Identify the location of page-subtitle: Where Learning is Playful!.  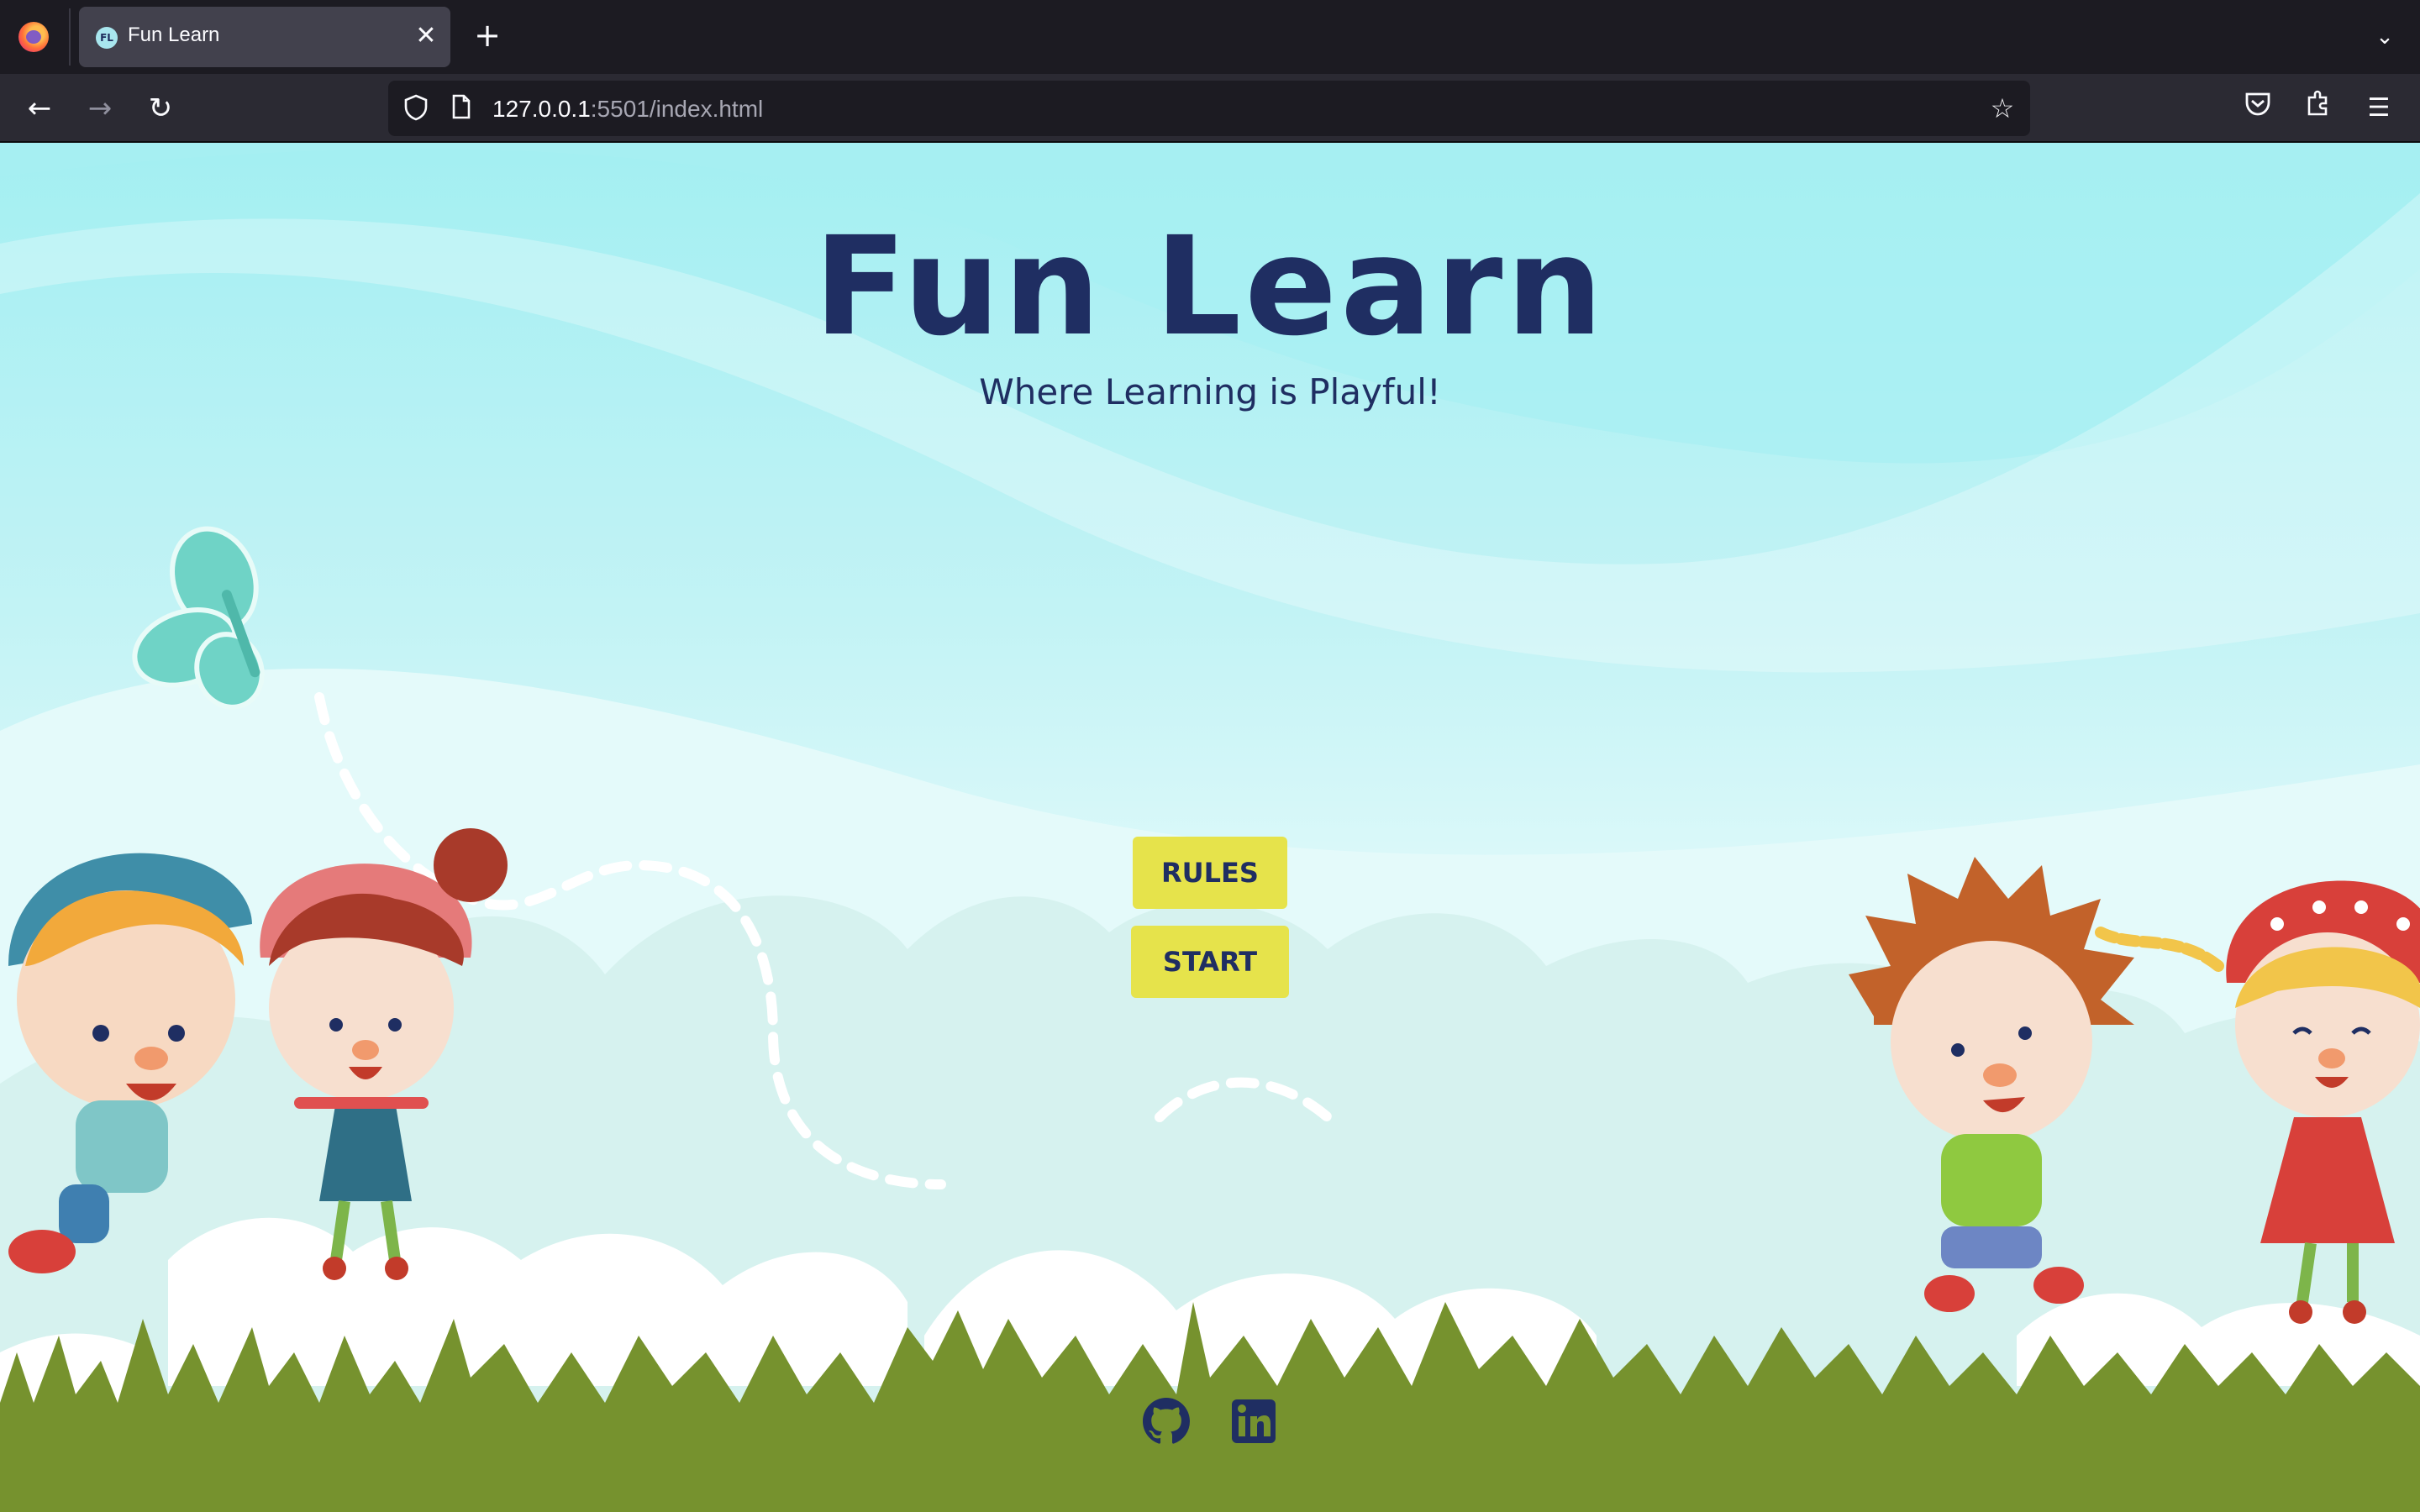
(1210, 391).